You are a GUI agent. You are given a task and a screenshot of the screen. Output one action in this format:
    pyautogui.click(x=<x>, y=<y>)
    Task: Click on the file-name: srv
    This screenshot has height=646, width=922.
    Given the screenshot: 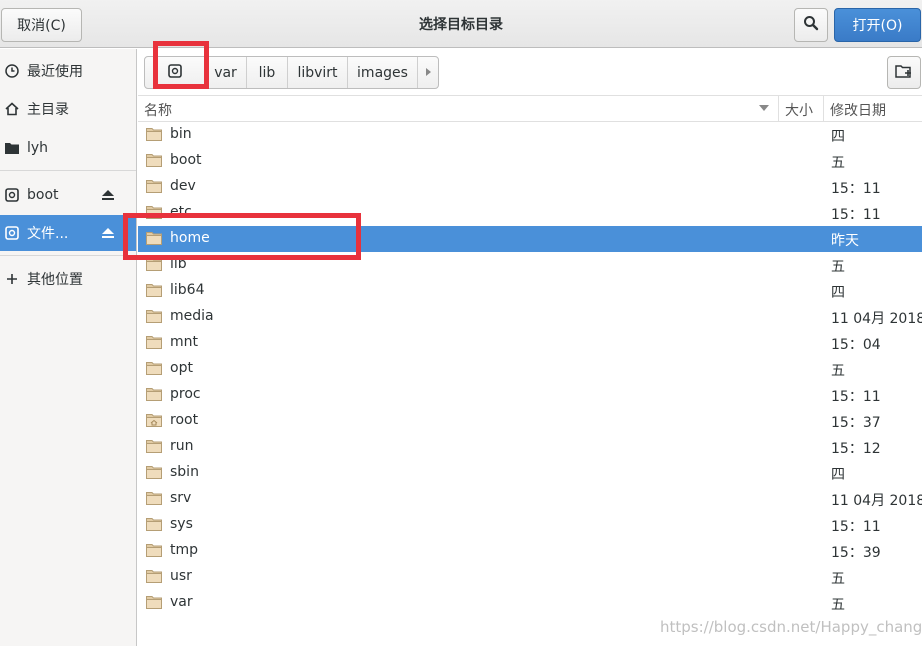 What is the action you would take?
    pyautogui.click(x=181, y=498)
    